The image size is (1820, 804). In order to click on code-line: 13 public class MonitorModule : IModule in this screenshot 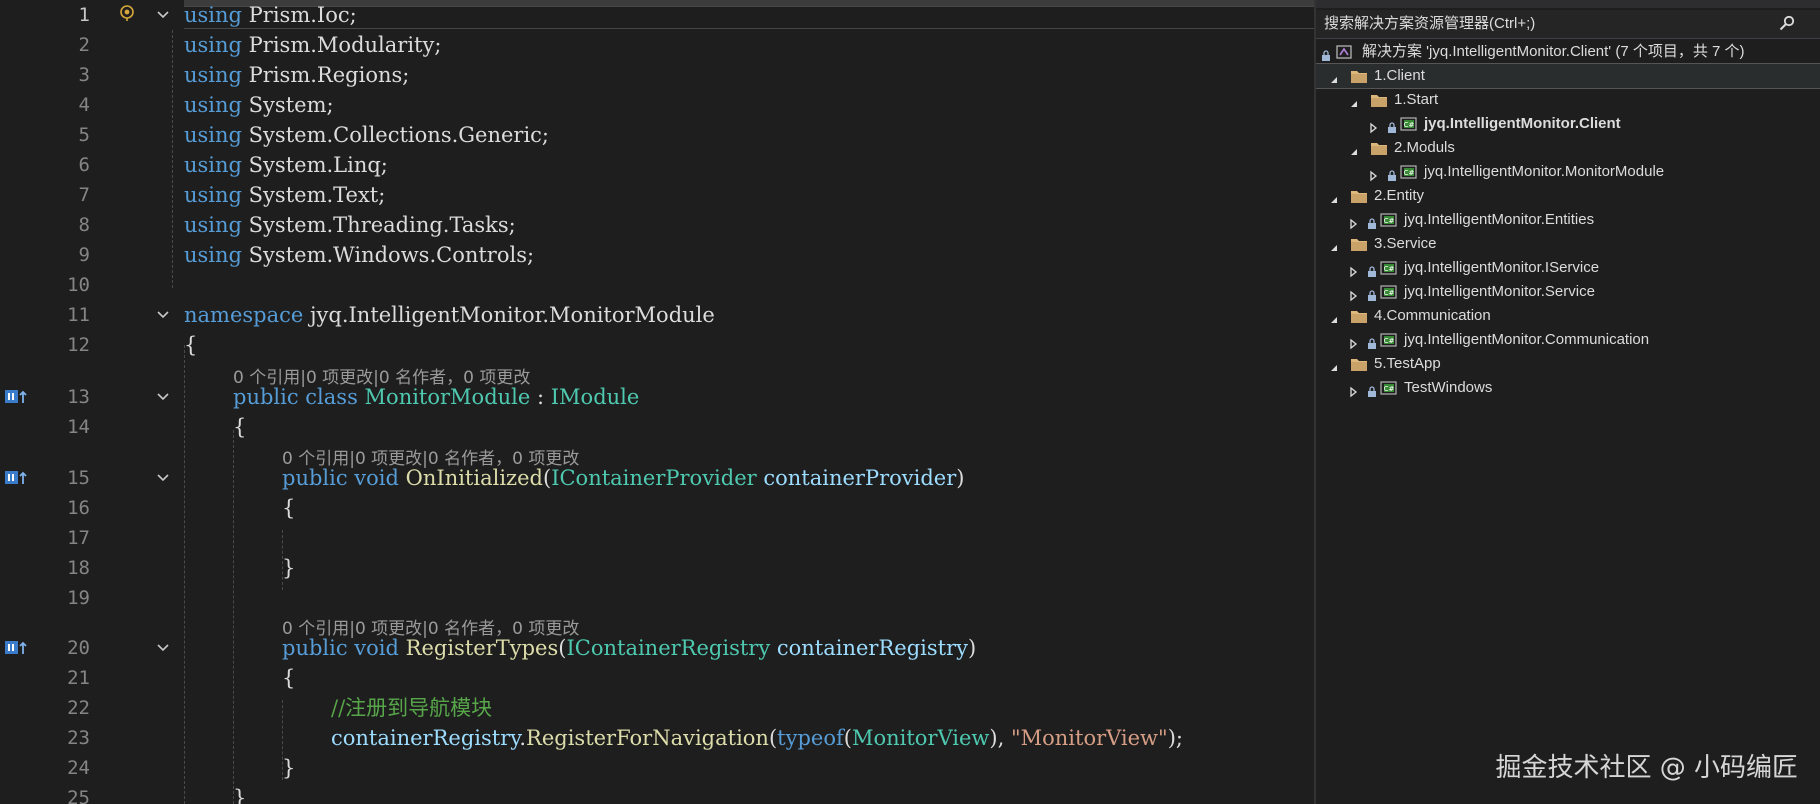, I will do `click(657, 397)`.